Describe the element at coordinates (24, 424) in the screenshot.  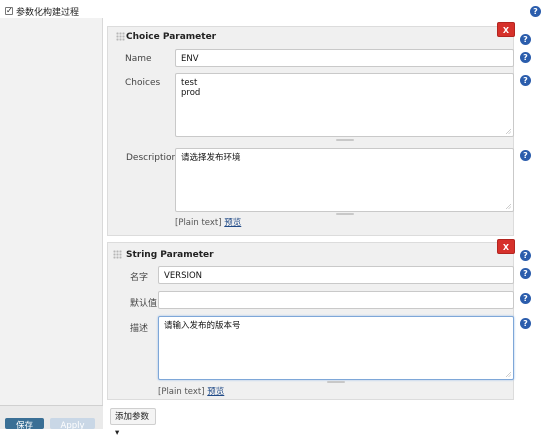
I see `save-button: 保存` at that location.